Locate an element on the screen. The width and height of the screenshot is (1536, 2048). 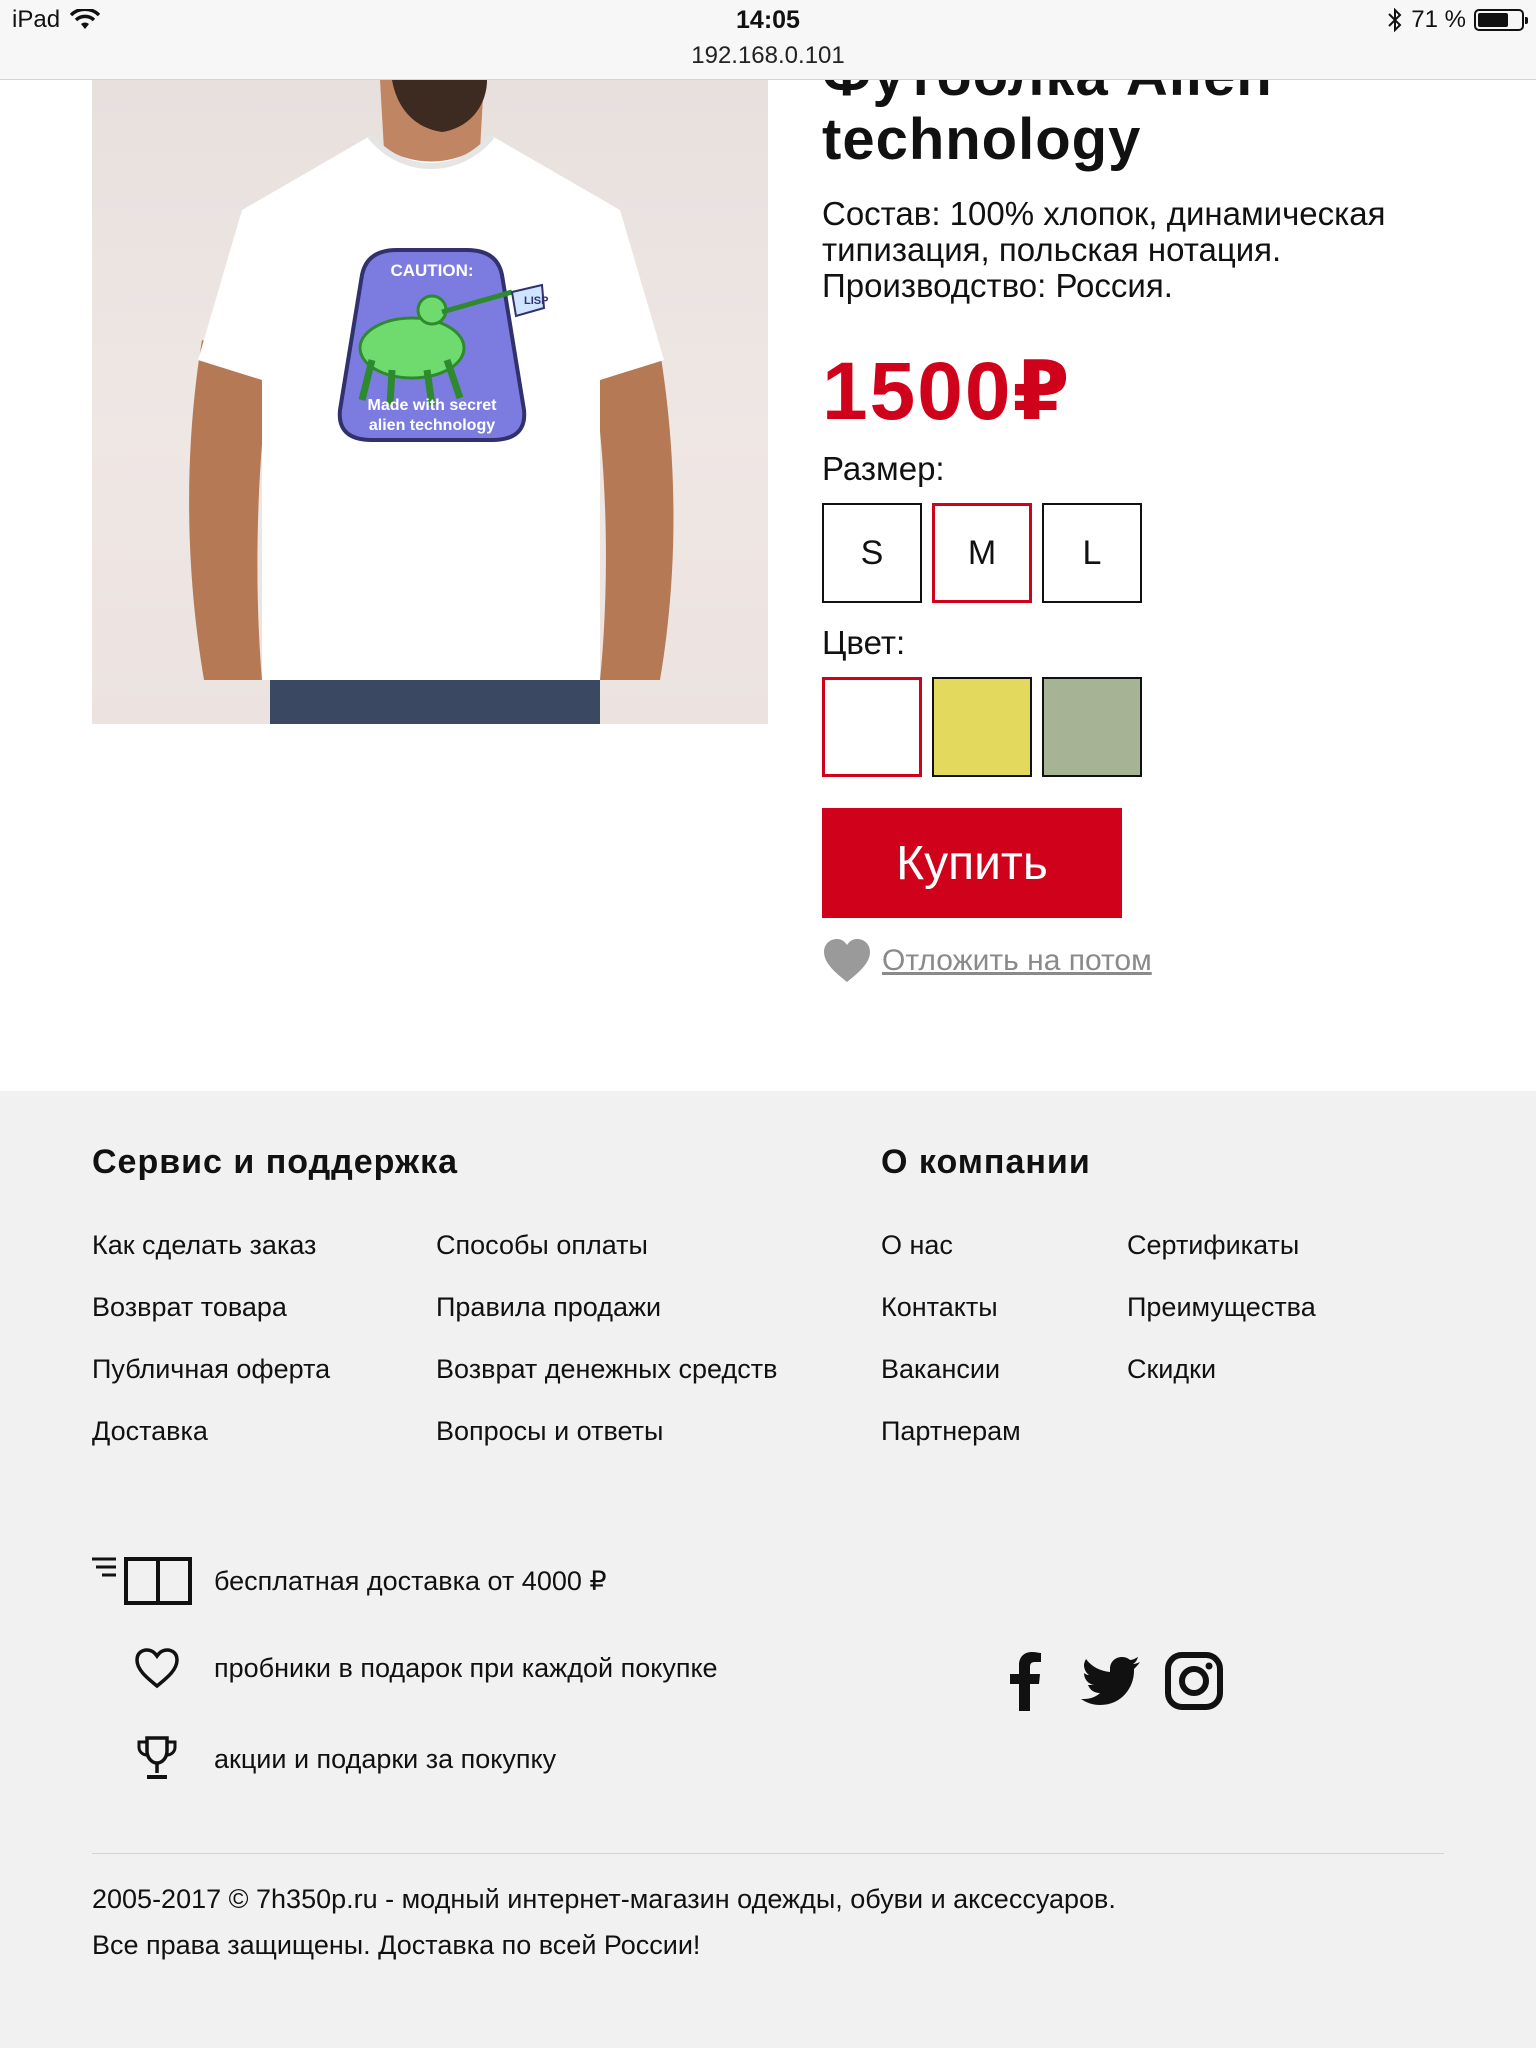
color-option-white is located at coordinates (872, 727).